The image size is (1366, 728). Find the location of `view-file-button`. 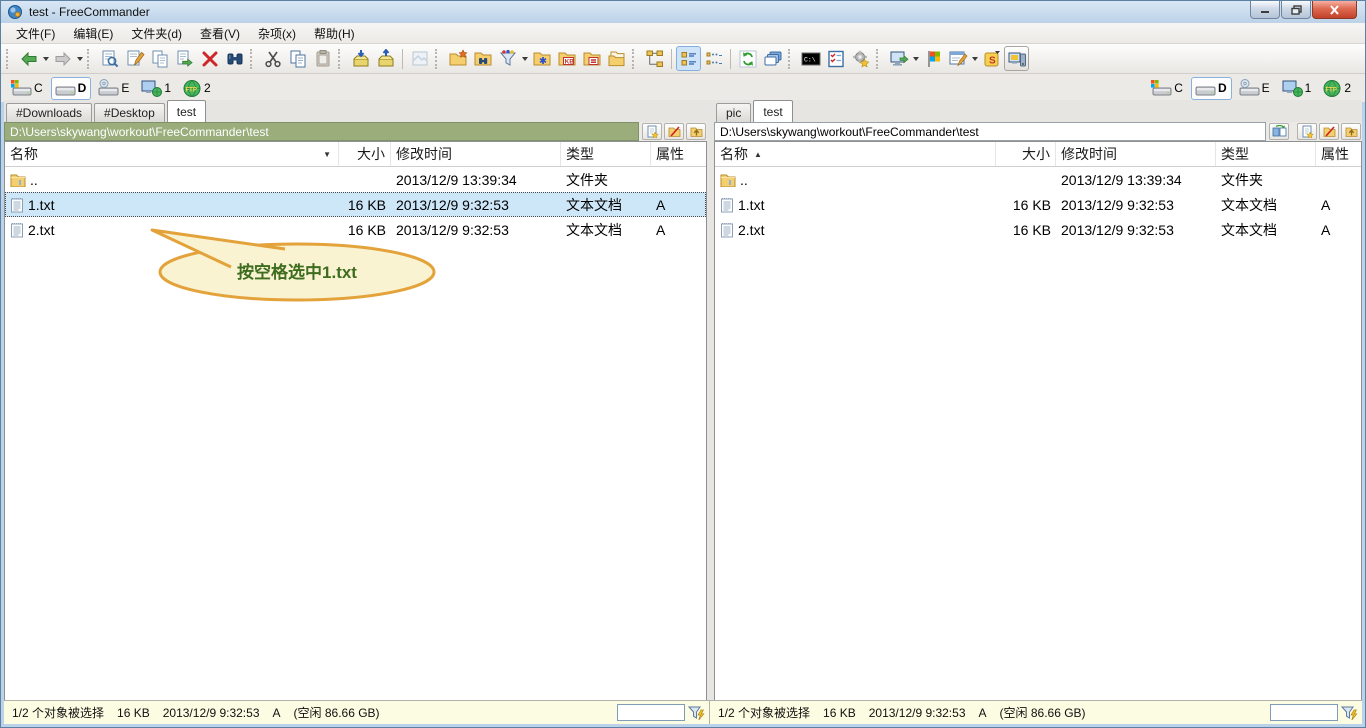

view-file-button is located at coordinates (109, 58).